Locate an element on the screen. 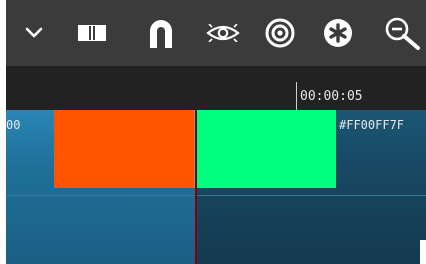 The image size is (426, 264). ruler-tick is located at coordinates (296, 96).